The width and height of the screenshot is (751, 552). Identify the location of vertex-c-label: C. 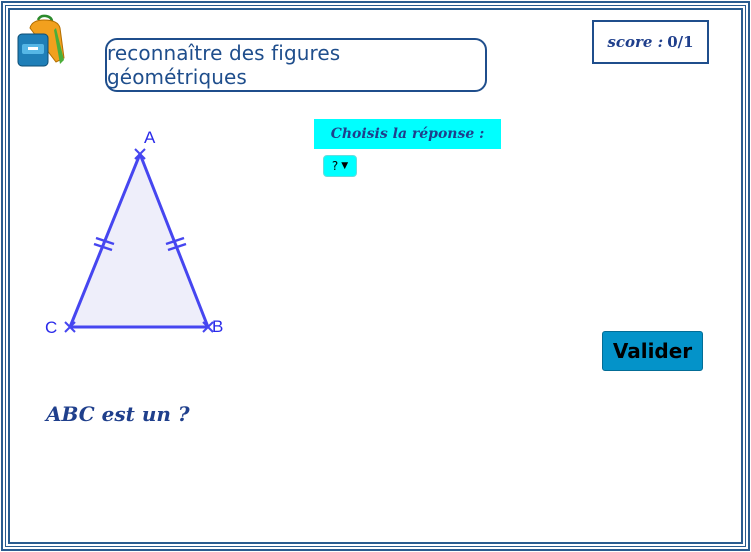
(51, 327).